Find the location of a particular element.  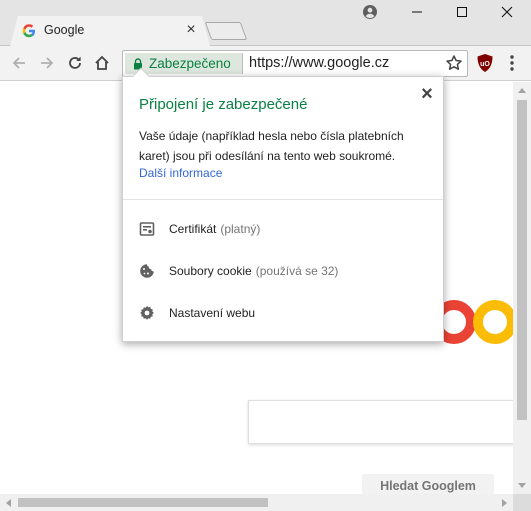

menu-dots-icon is located at coordinates (512, 63).